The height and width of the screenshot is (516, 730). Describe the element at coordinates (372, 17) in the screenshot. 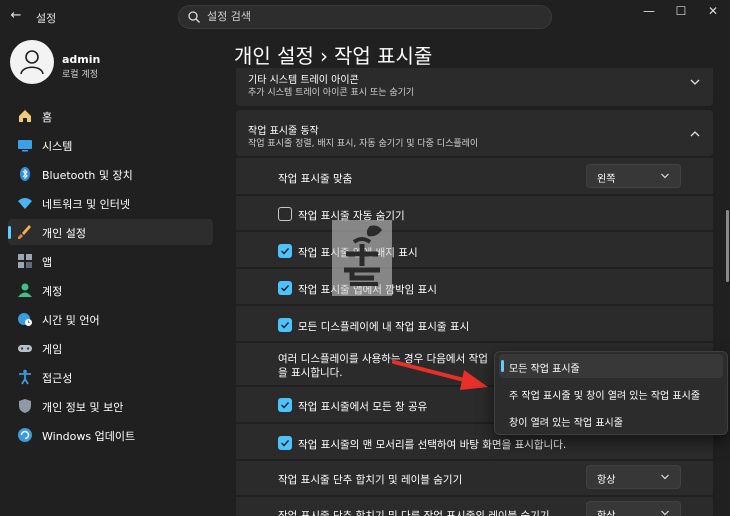

I see `search-input` at that location.